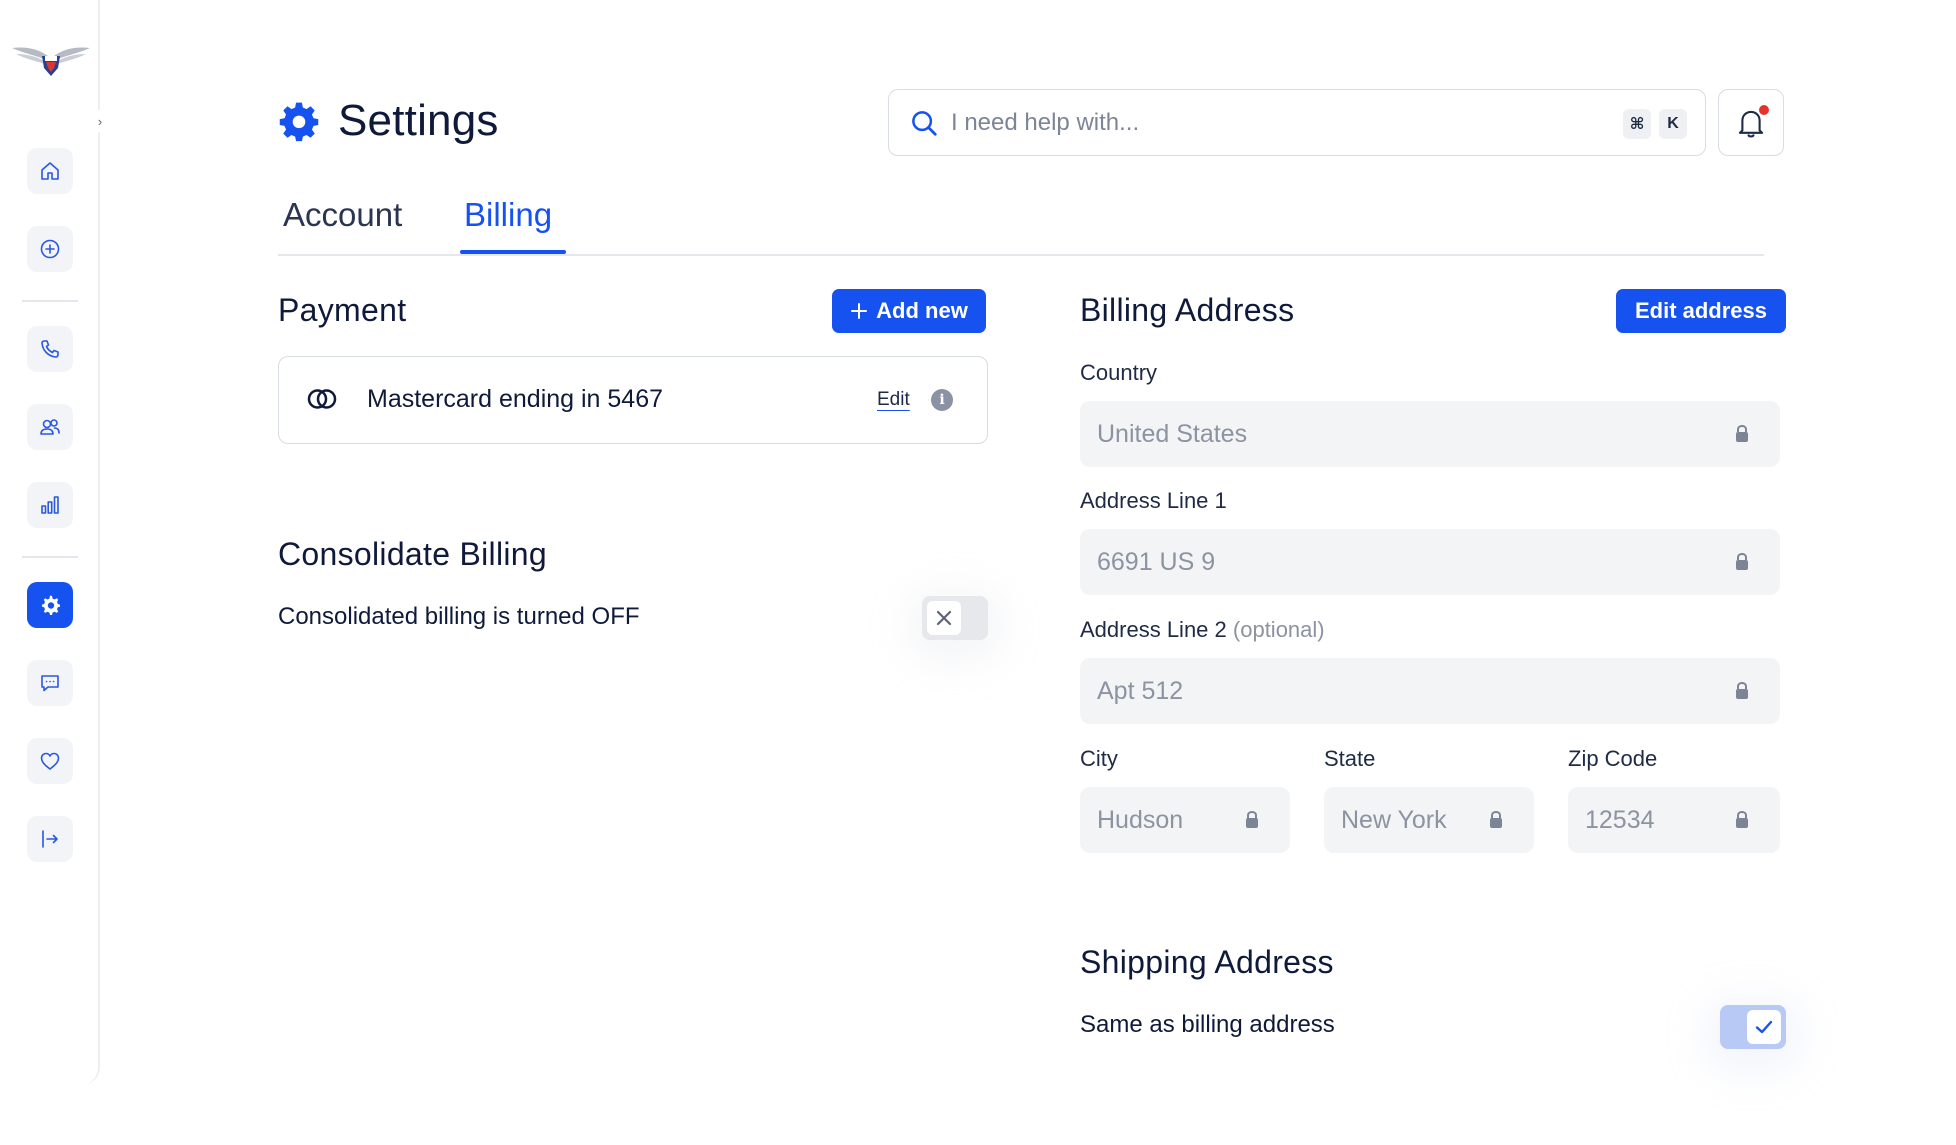 Image resolution: width=1956 pixels, height=1145 pixels. Describe the element at coordinates (51, 58) in the screenshot. I see `eagle-logo` at that location.